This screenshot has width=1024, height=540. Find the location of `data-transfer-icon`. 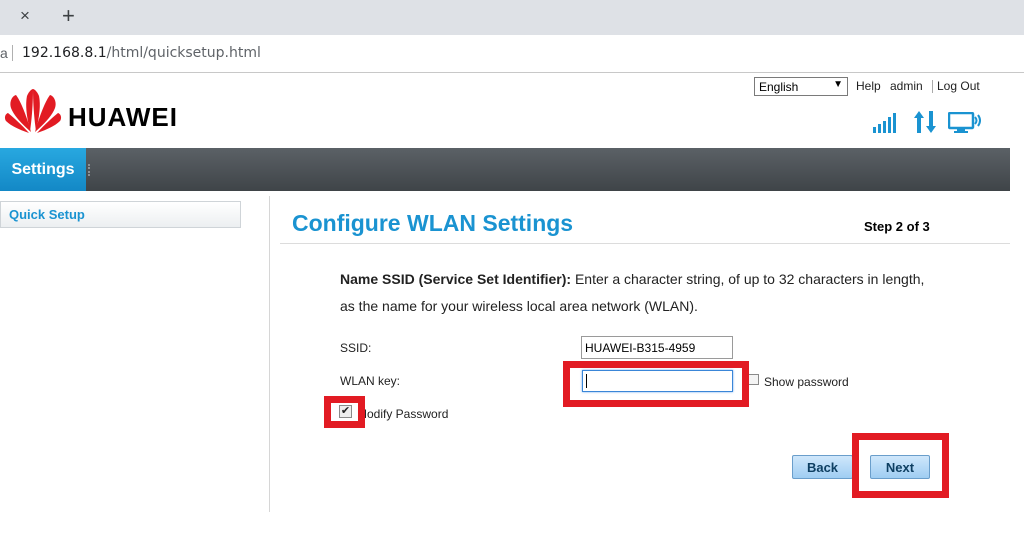

data-transfer-icon is located at coordinates (925, 122).